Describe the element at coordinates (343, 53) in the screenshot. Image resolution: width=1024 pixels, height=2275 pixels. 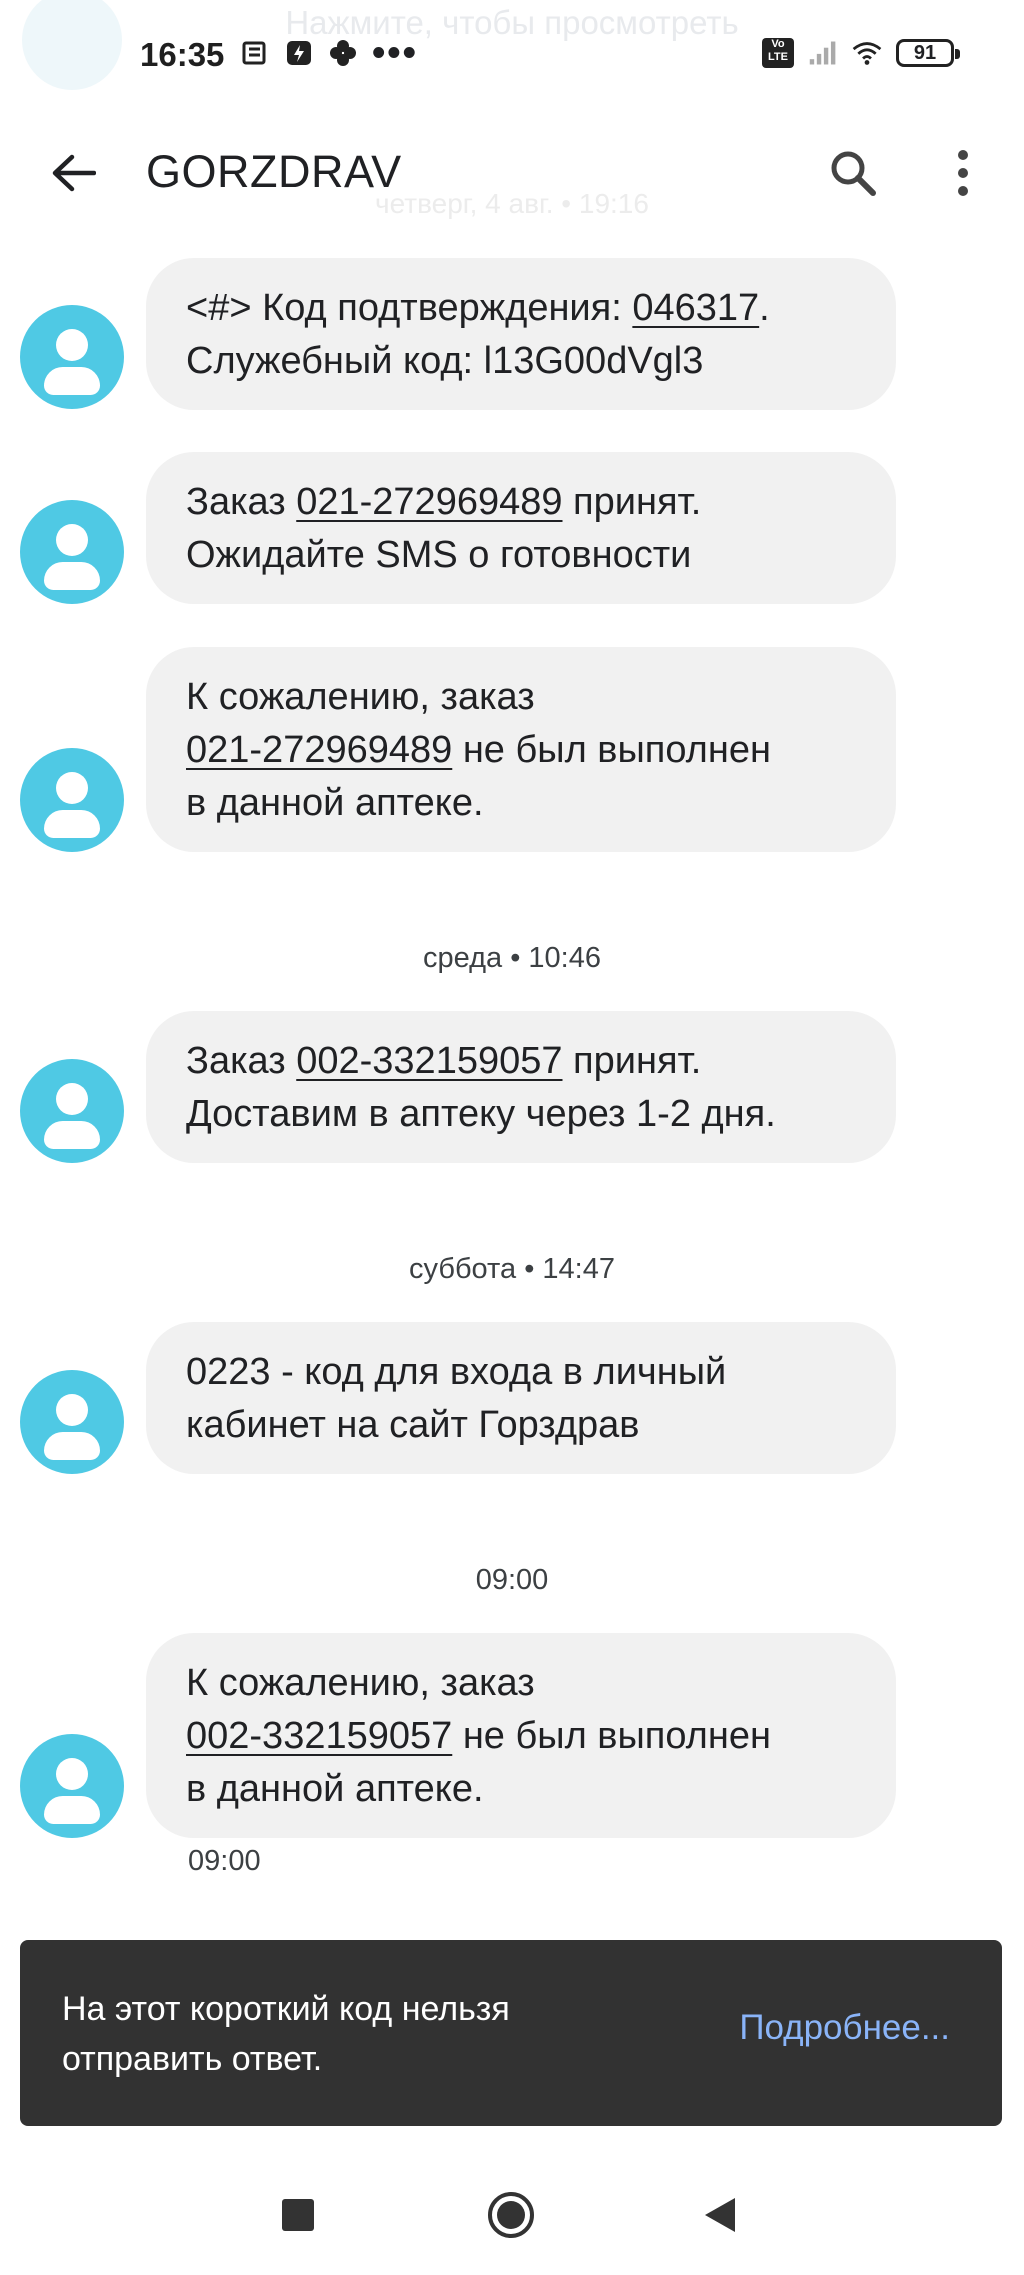
I see `clover-icon` at that location.